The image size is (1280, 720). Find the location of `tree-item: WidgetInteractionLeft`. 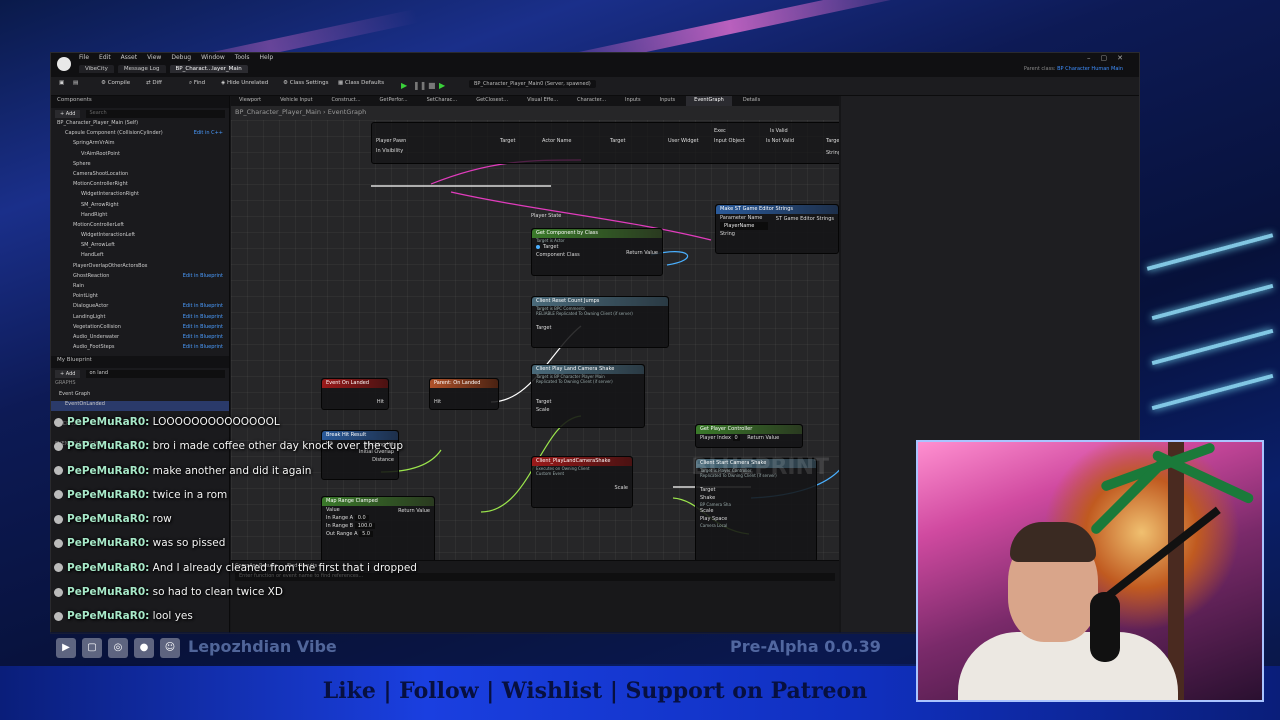

tree-item: WidgetInteractionLeft is located at coordinates (140, 237).